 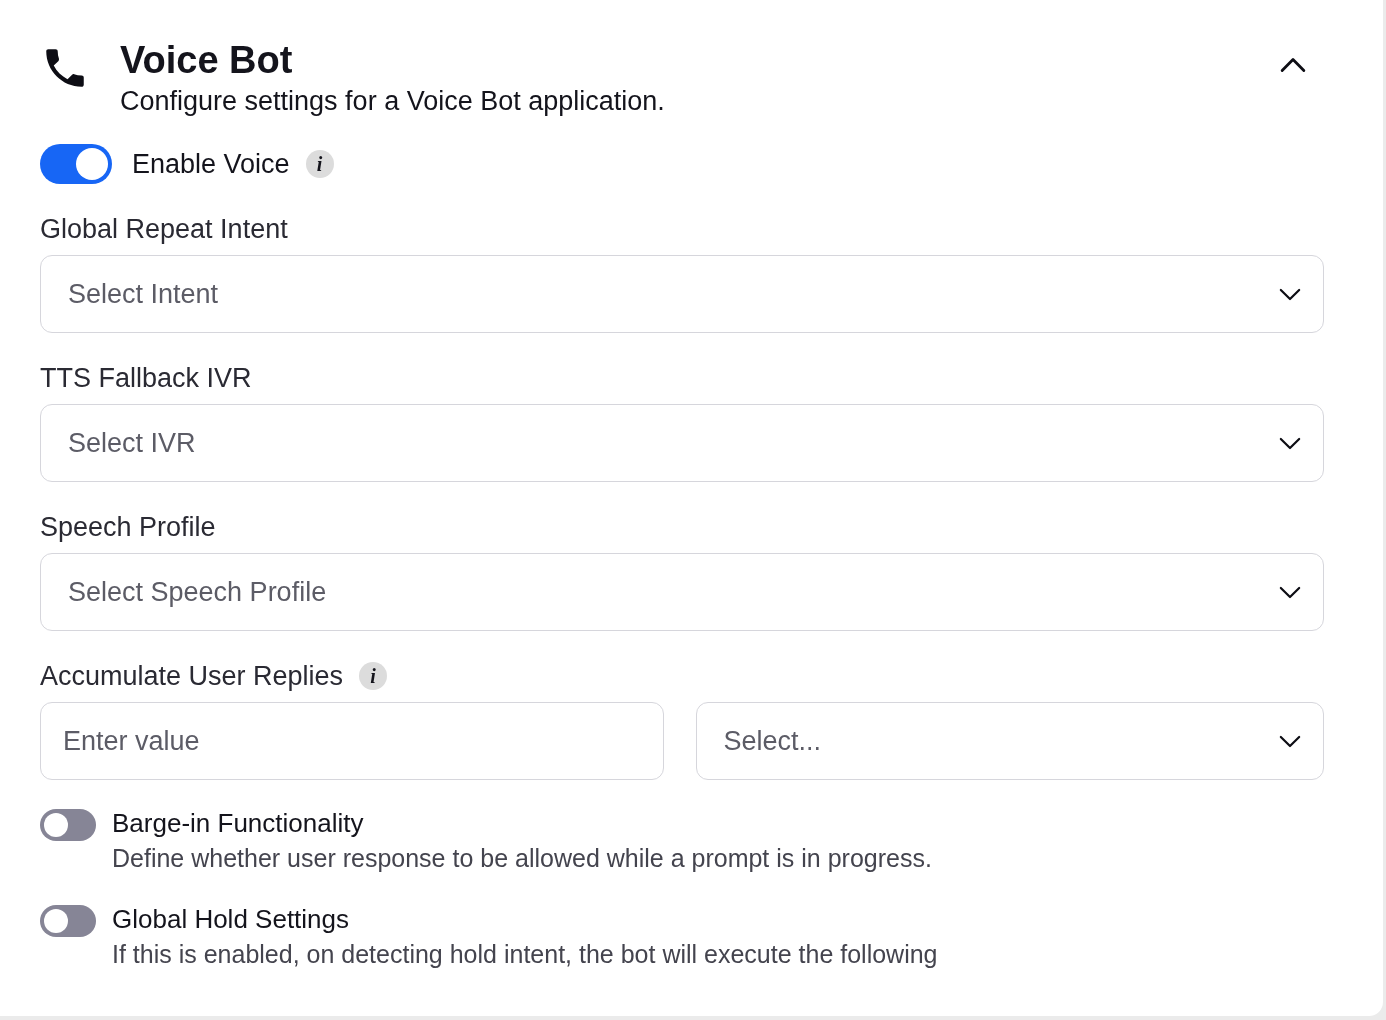 I want to click on select-dropdown: Select IVR, so click(x=682, y=443).